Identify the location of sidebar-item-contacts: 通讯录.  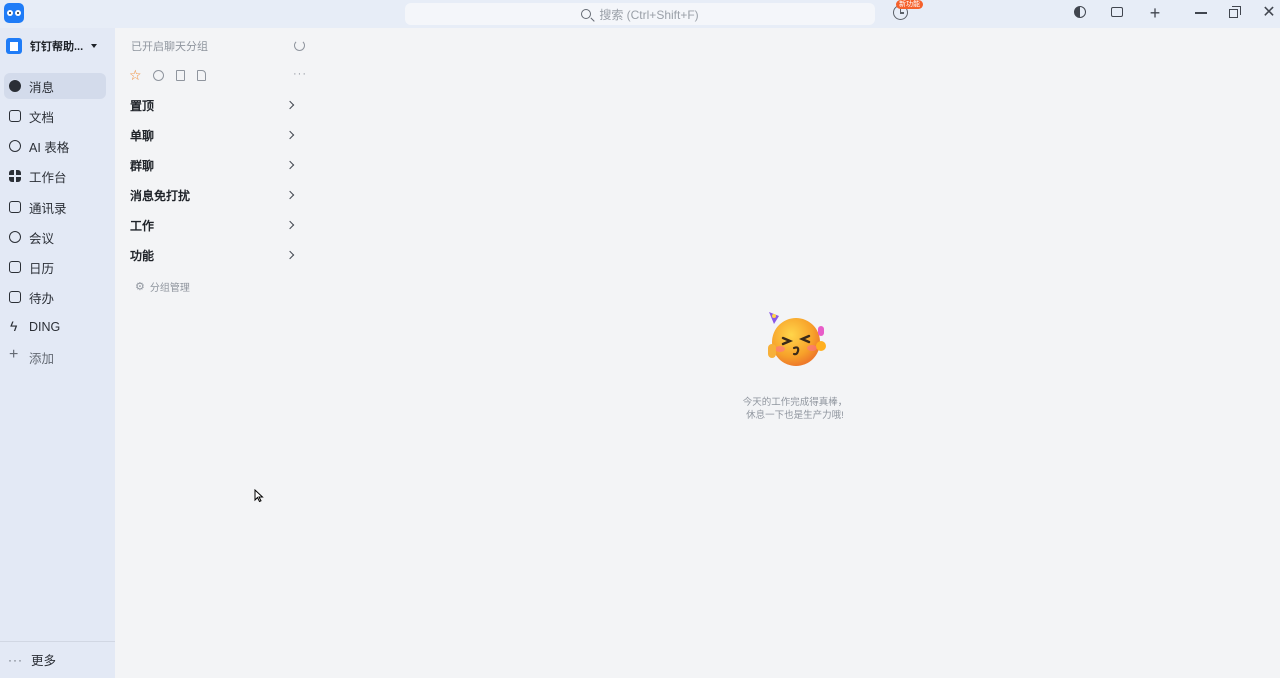
(55, 207).